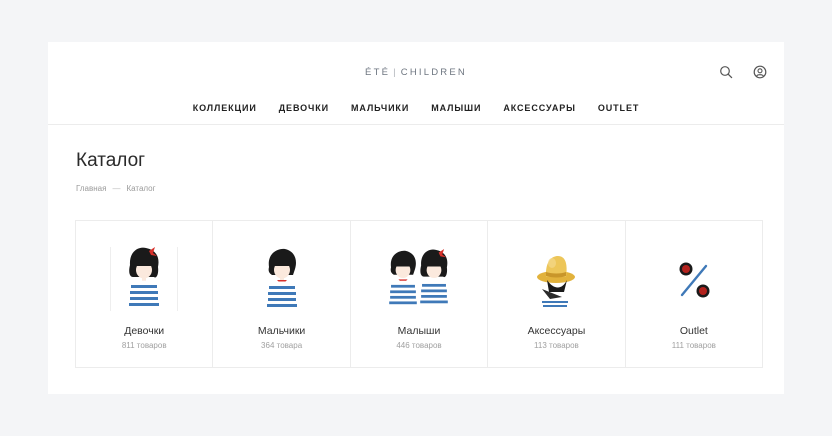 The width and height of the screenshot is (832, 436). Describe the element at coordinates (144, 279) in the screenshot. I see `girl-illustration` at that location.